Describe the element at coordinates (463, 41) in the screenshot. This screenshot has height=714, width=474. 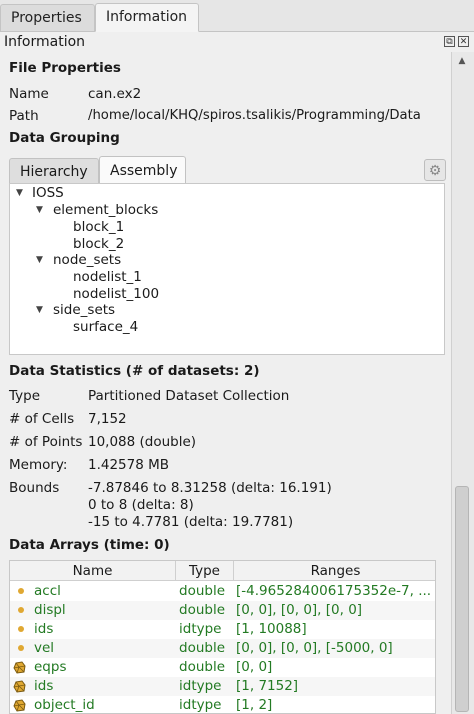
I see `close-panel-icon: ✕` at that location.